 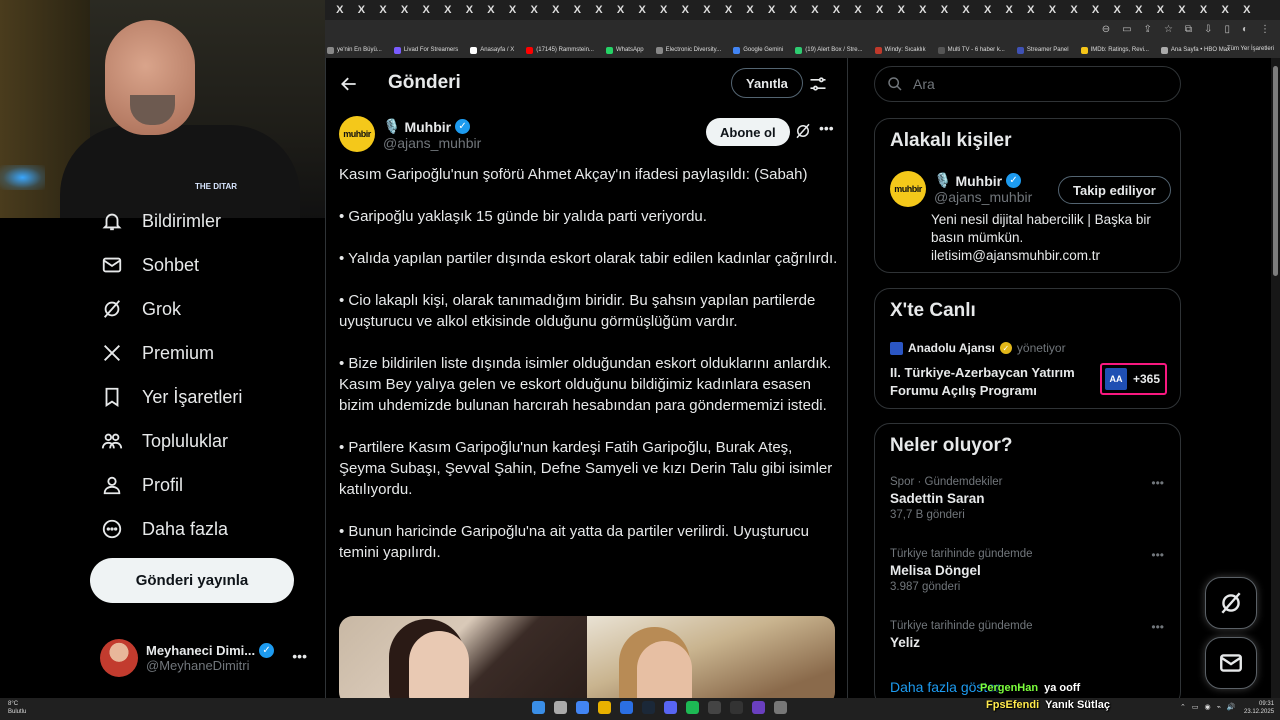 What do you see at coordinates (17, 708) in the screenshot?
I see `weather-widget: 8°C Bulutlu` at bounding box center [17, 708].